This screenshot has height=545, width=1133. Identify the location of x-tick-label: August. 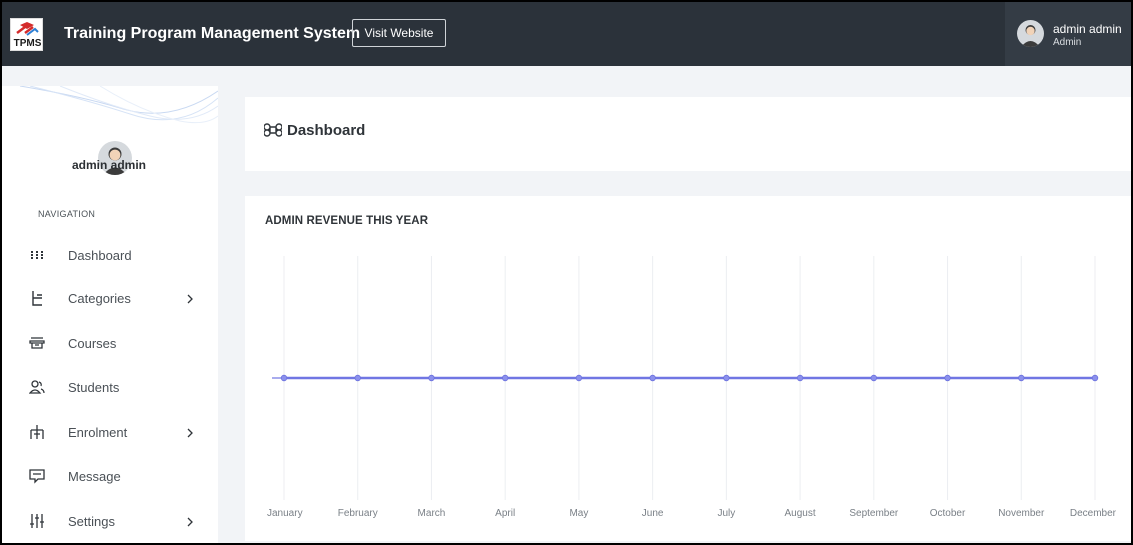
(800, 513).